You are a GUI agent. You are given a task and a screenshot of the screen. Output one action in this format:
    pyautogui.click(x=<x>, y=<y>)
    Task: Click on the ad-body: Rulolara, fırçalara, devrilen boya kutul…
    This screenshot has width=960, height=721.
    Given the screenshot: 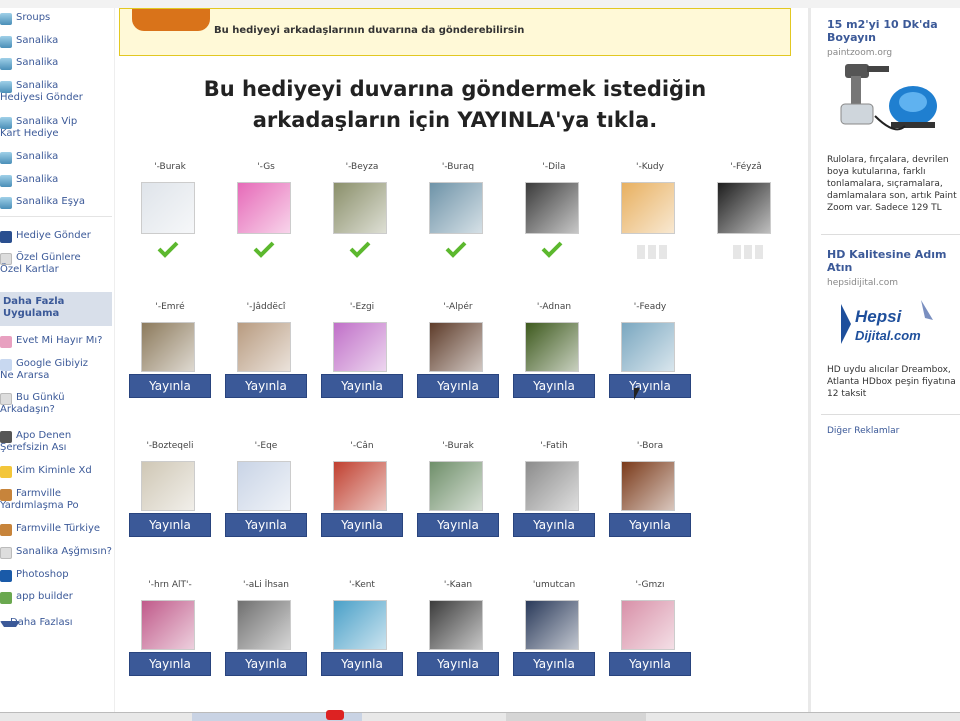 What is the action you would take?
    pyautogui.click(x=892, y=184)
    